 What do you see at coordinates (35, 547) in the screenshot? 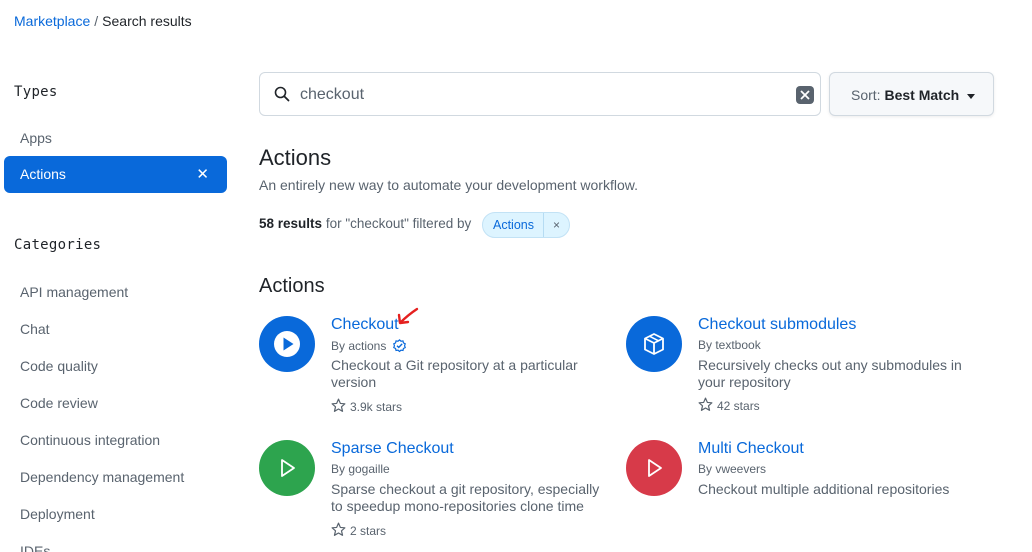
I see `sidebar-item-label: IDEs` at bounding box center [35, 547].